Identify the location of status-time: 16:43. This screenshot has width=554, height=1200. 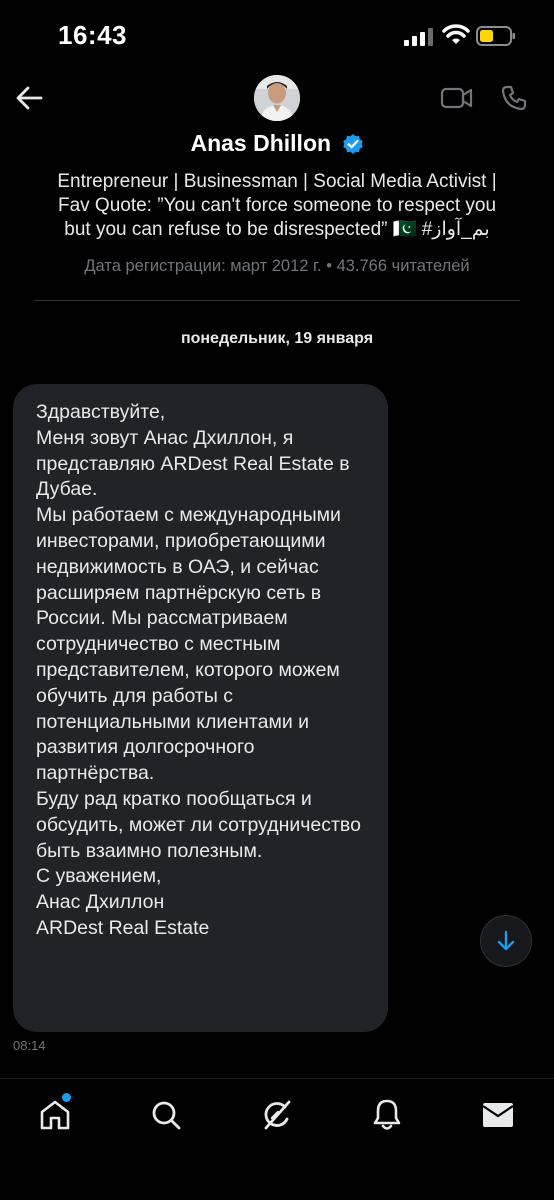
(92, 35).